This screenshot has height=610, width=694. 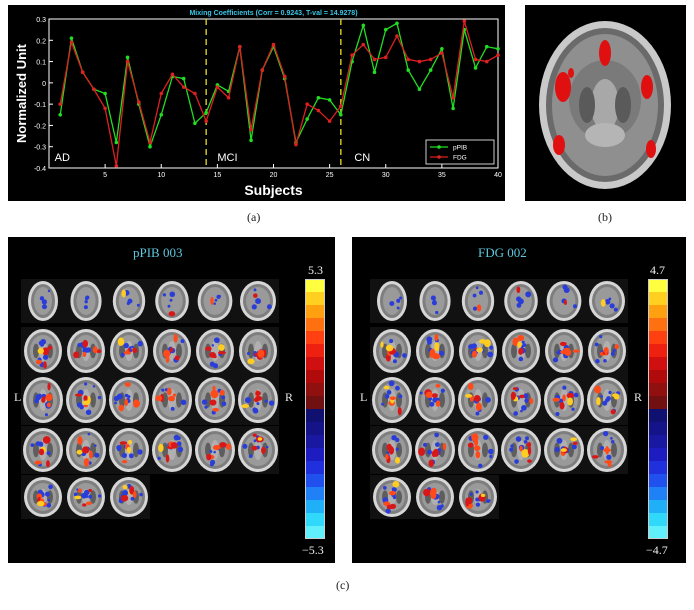 I want to click on y-tick-label: -0.2, so click(x=40, y=126).